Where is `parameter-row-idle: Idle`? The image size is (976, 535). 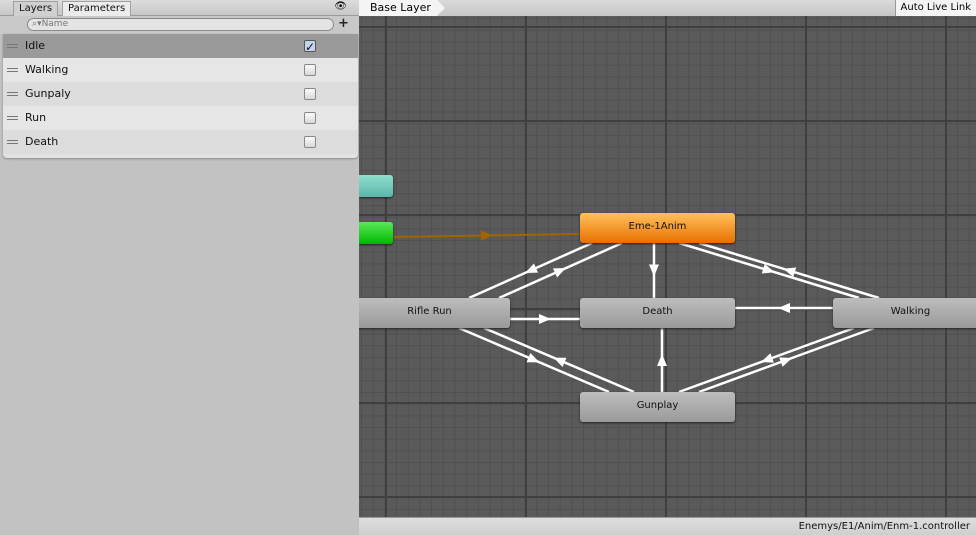
parameter-row-idle: Idle is located at coordinates (180, 46).